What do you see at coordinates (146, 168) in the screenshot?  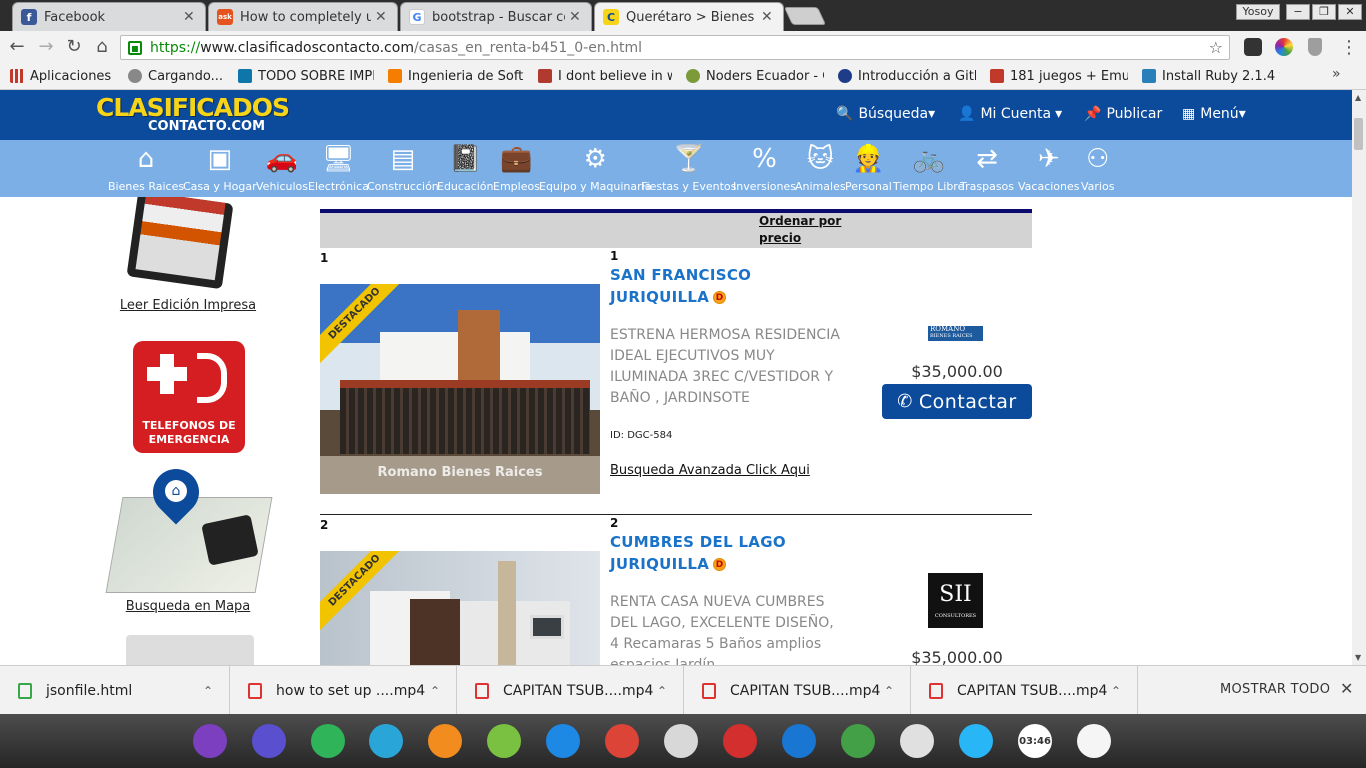 I see `category-bienes-raices: ⌂ Bienes Raices` at bounding box center [146, 168].